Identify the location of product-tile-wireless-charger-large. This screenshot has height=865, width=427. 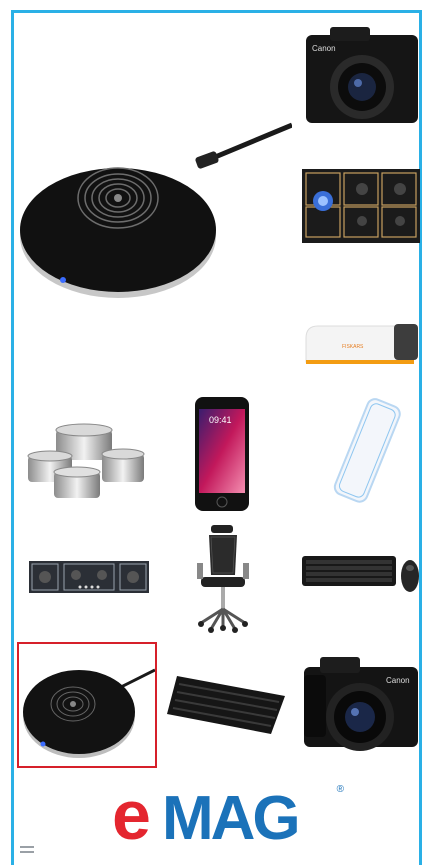
(155, 212).